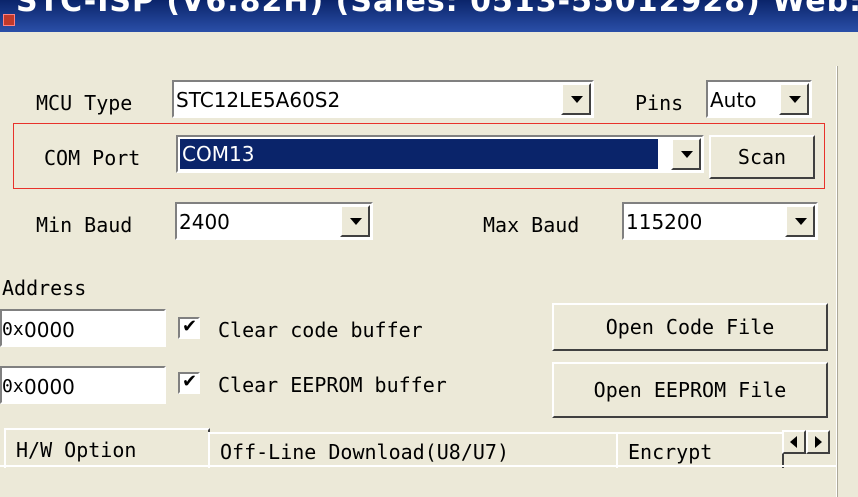  I want to click on pins-label: Pins, so click(659, 103).